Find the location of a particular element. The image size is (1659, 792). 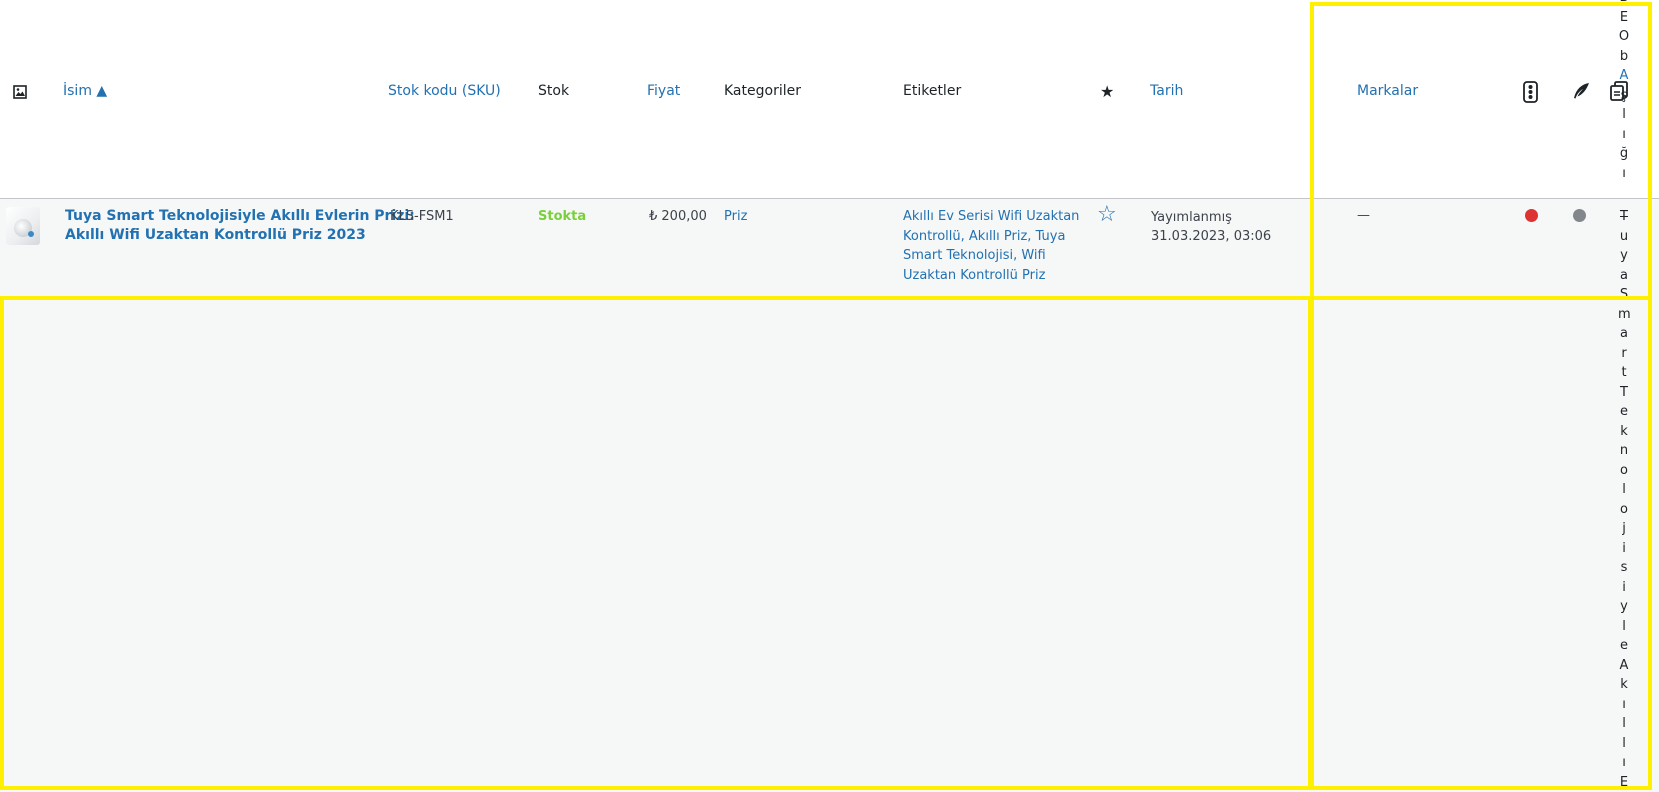

product-date: Yayımlanmış 31.03.2023, 03:06 is located at coordinates (1211, 227).